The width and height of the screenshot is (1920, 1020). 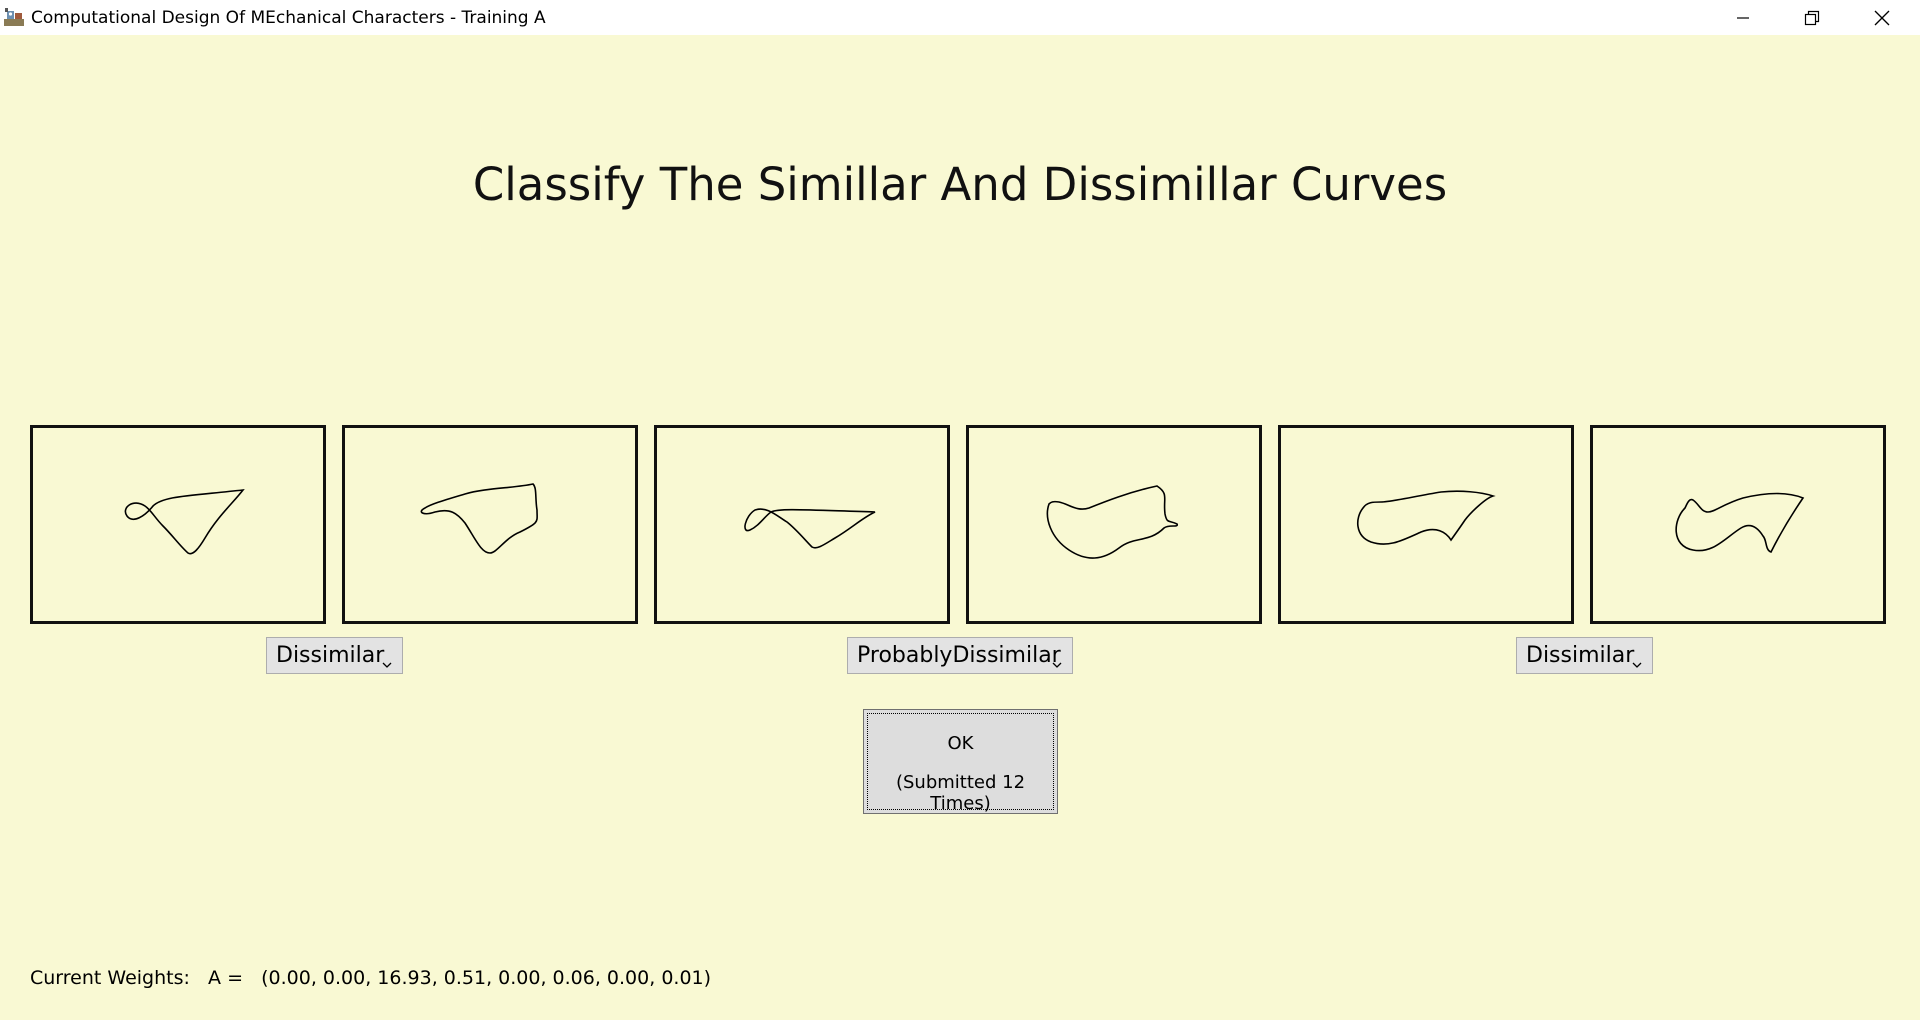 I want to click on minimize-icon, so click(x=1743, y=18).